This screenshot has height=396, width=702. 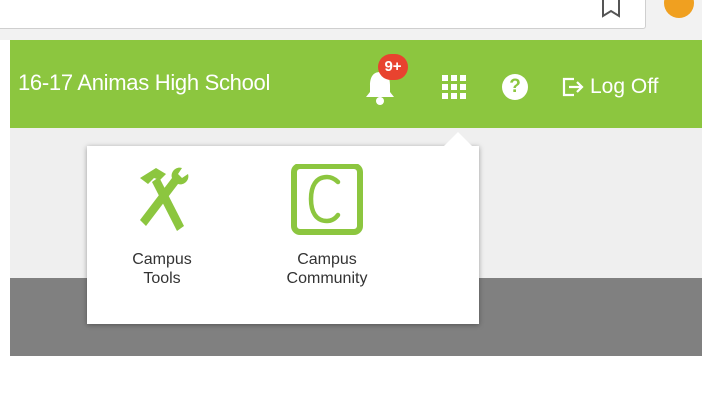 What do you see at coordinates (611, 9) in the screenshot?
I see `bookmark-star-icon` at bounding box center [611, 9].